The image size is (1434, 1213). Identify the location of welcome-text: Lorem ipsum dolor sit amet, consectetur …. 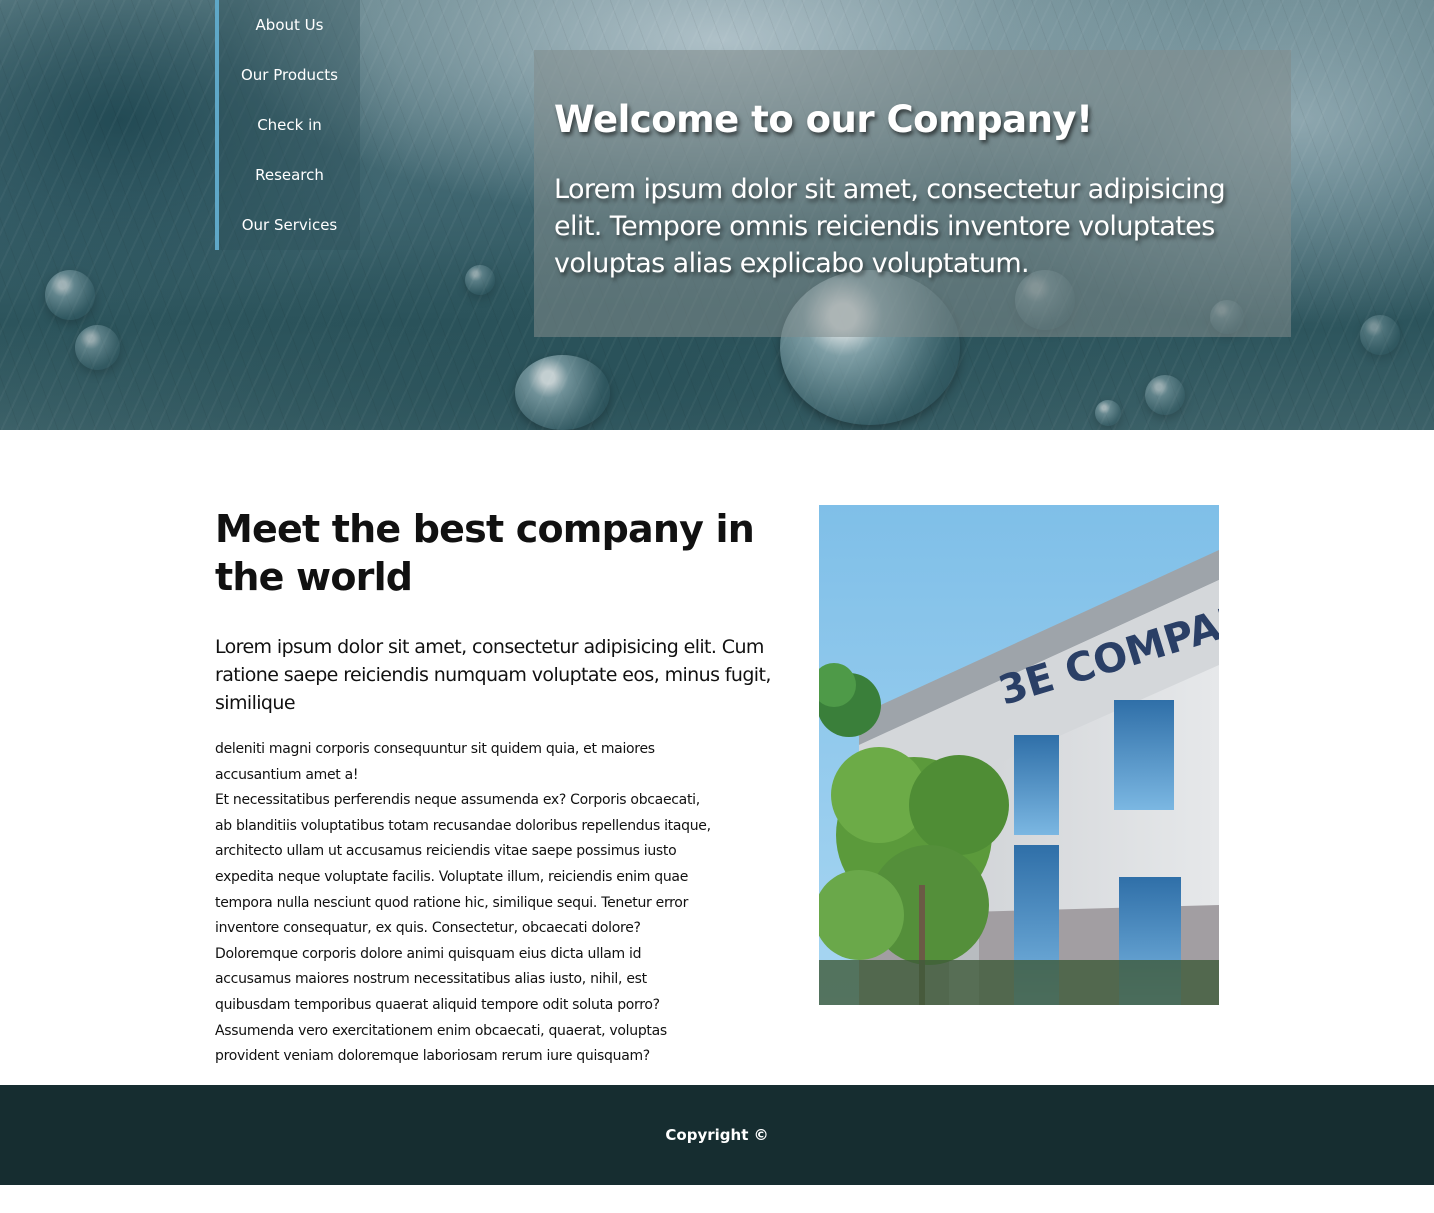
(890, 226).